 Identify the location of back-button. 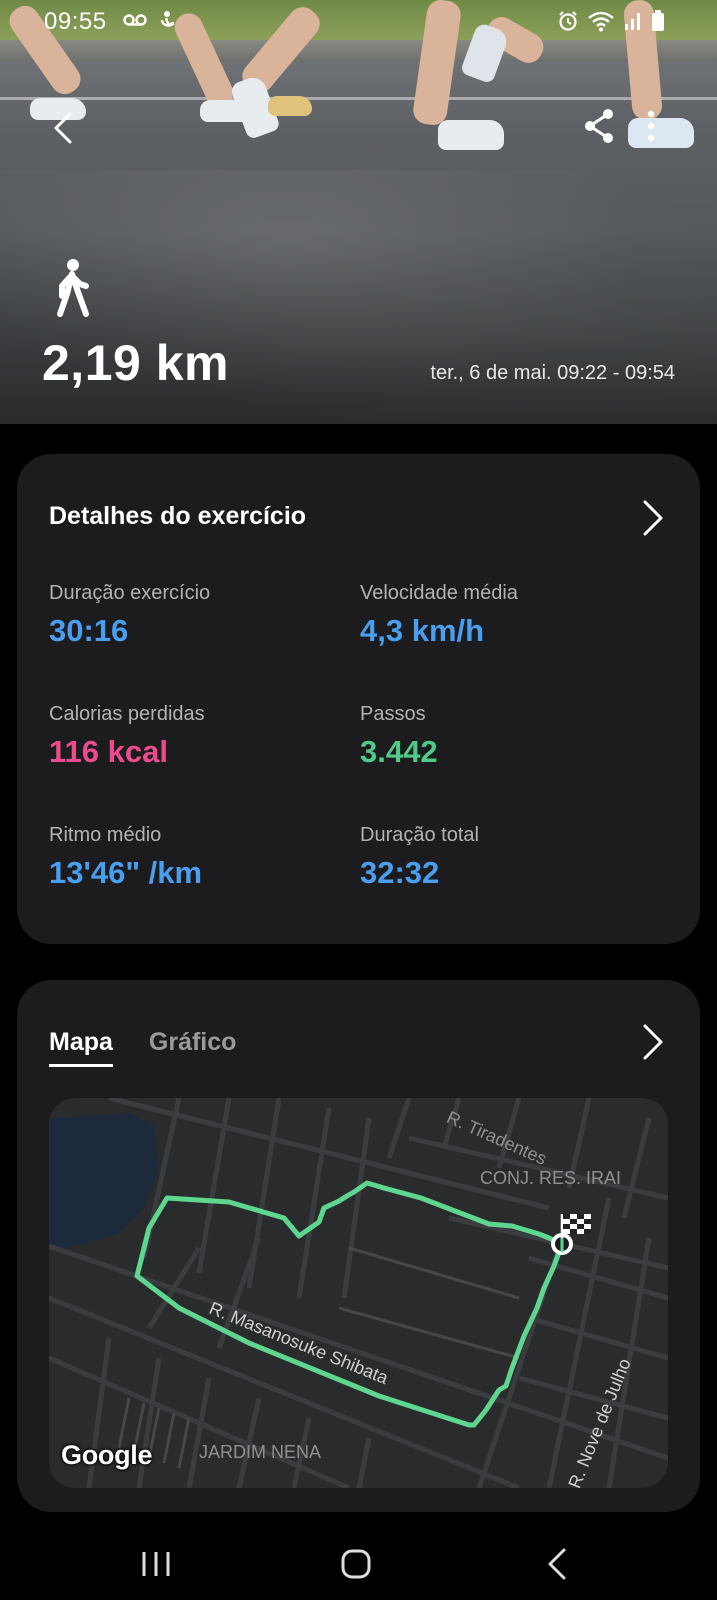
(64, 128).